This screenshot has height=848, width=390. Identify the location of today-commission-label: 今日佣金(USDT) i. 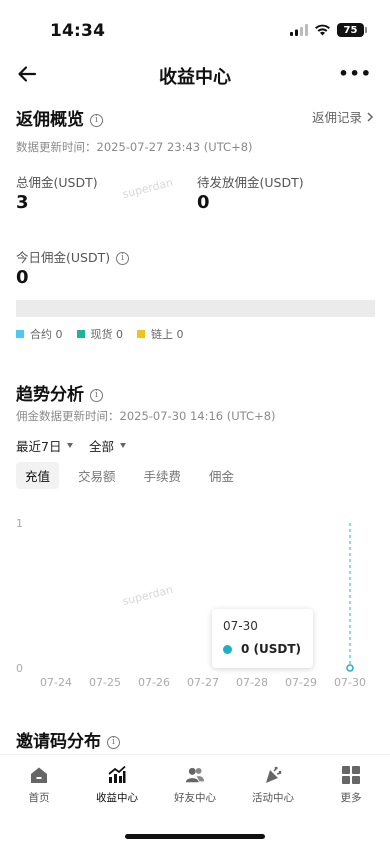
(73, 256).